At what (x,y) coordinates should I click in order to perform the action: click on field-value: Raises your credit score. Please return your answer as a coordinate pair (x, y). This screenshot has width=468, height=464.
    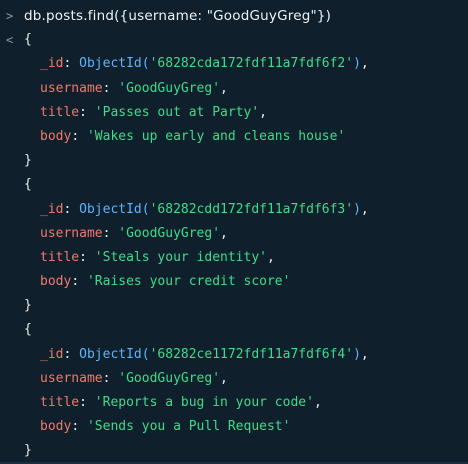
    Looking at the image, I should click on (188, 282).